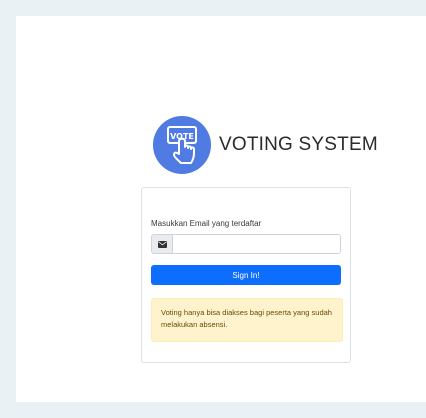 Image resolution: width=426 pixels, height=418 pixels. I want to click on email-field, so click(256, 244).